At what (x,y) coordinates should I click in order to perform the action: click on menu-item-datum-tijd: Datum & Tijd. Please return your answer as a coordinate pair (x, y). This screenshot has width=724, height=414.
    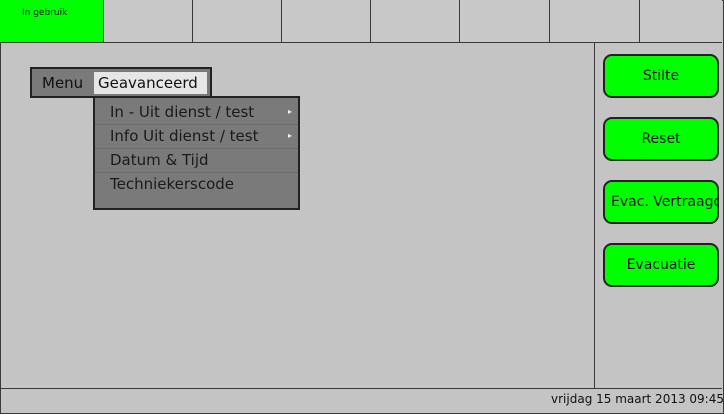
    Looking at the image, I should click on (196, 161).